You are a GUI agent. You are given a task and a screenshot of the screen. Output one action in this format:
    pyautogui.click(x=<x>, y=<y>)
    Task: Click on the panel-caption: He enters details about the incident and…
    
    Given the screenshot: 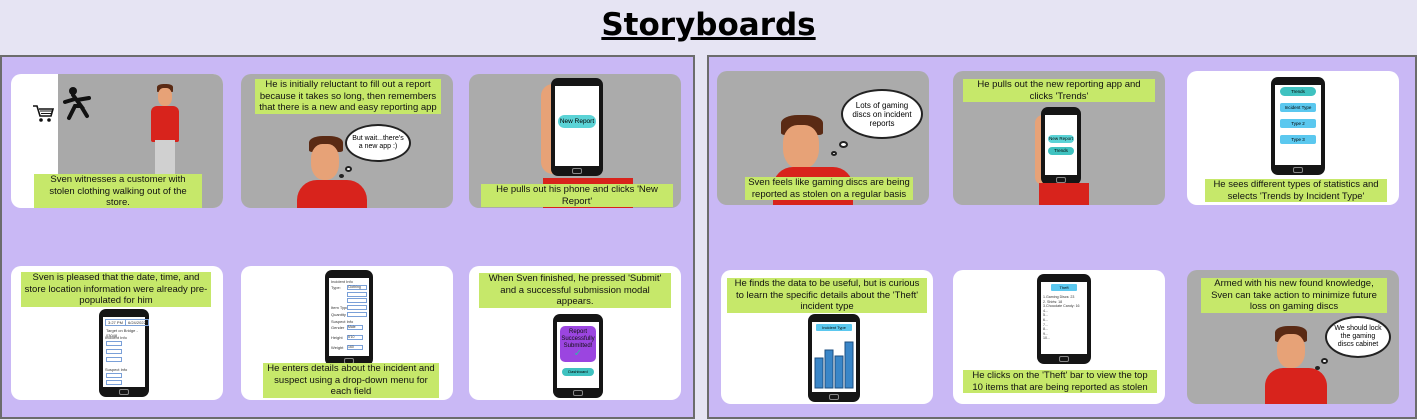 What is the action you would take?
    pyautogui.click(x=351, y=380)
    